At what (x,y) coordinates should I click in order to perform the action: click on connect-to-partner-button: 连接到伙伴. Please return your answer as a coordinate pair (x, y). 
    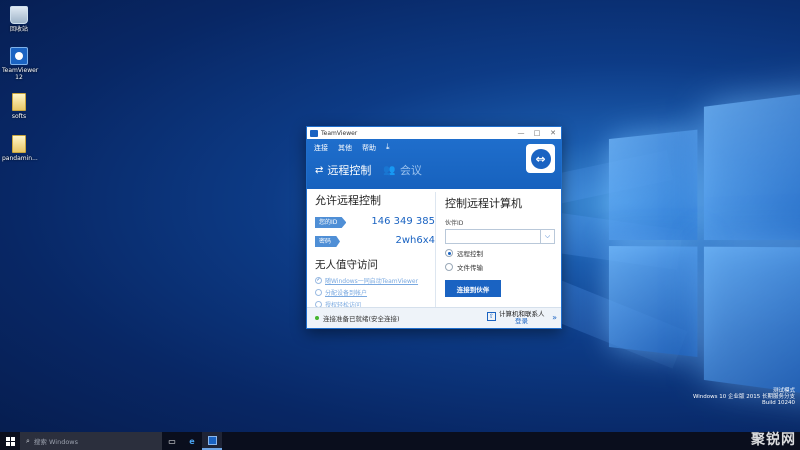
    Looking at the image, I should click on (473, 288).